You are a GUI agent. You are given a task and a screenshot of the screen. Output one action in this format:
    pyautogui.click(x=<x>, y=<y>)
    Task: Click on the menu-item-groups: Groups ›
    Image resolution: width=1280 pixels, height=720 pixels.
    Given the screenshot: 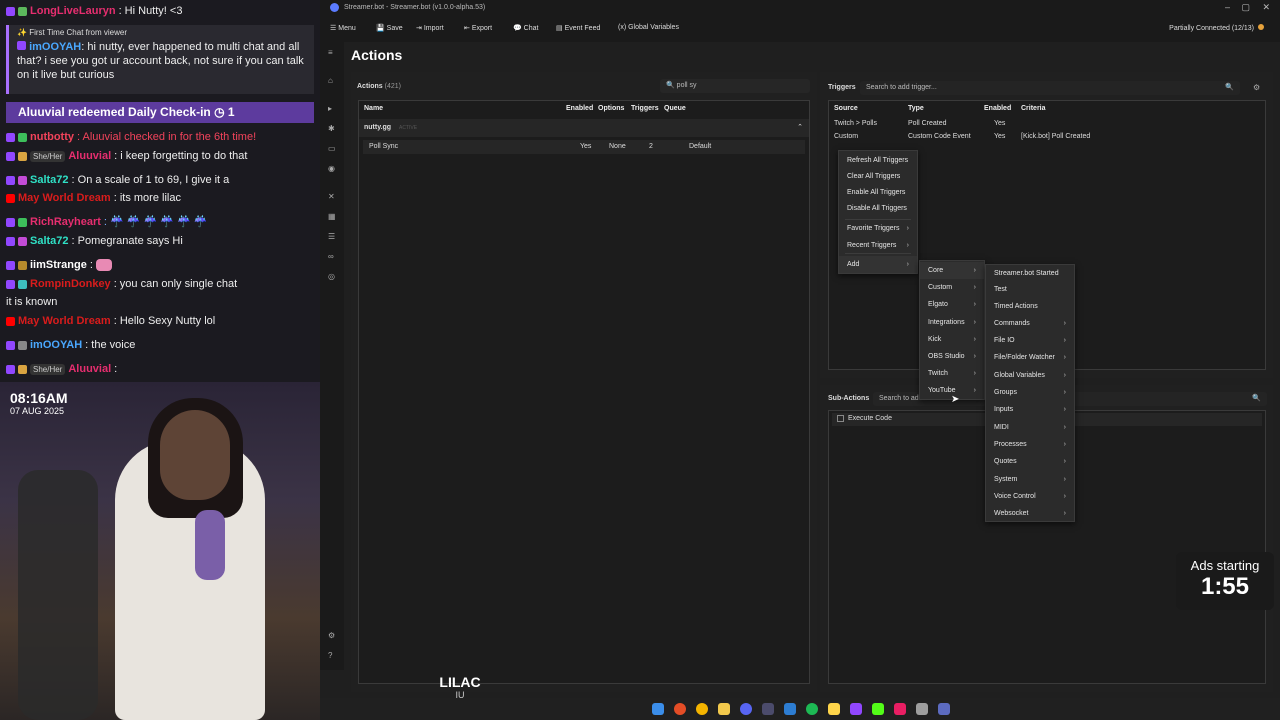 What is the action you would take?
    pyautogui.click(x=1030, y=392)
    